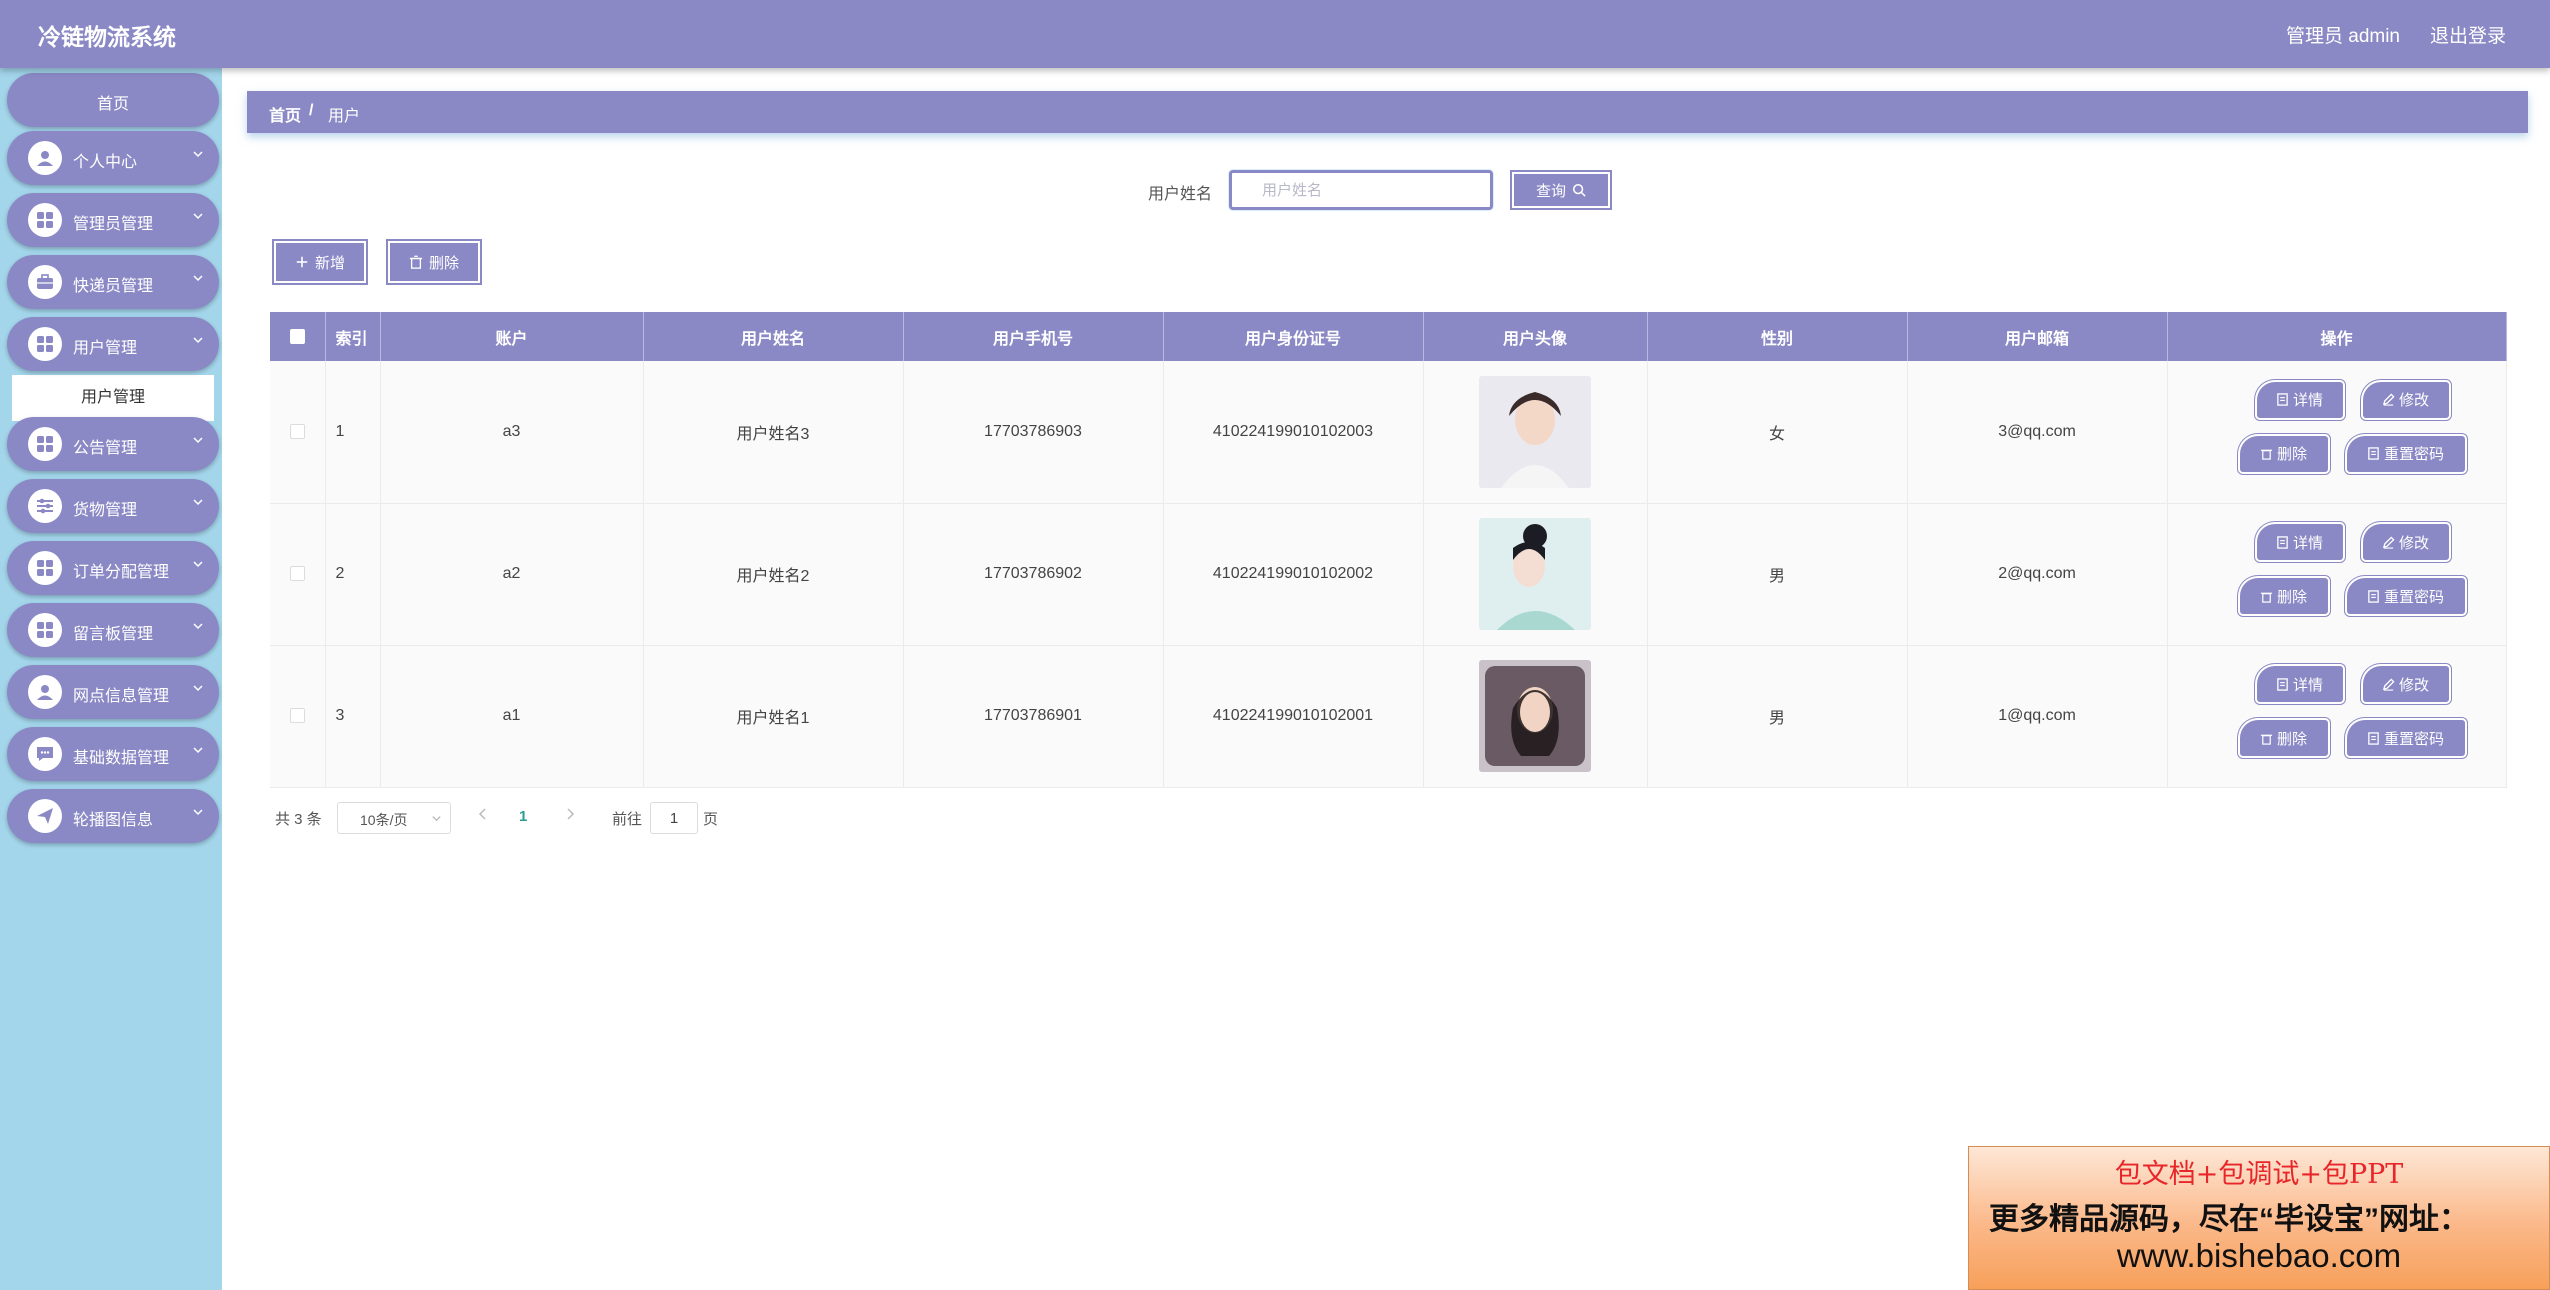 The height and width of the screenshot is (1290, 2550). I want to click on sidebar-item-11: 轮播图信息, so click(113, 816).